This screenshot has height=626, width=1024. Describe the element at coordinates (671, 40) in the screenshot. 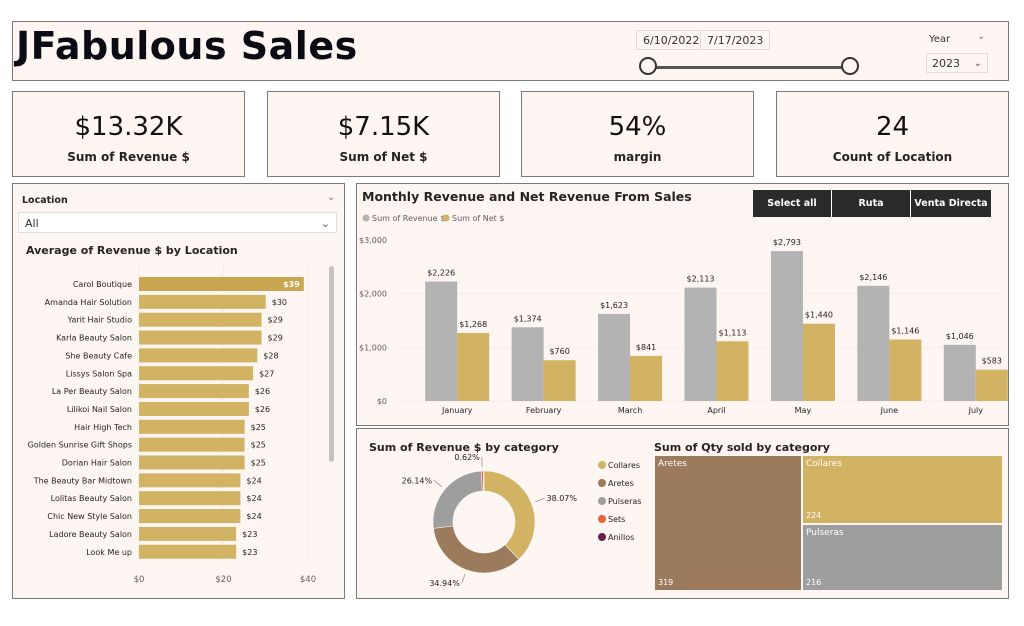

I see `start-date-input: 6/10/2022` at that location.